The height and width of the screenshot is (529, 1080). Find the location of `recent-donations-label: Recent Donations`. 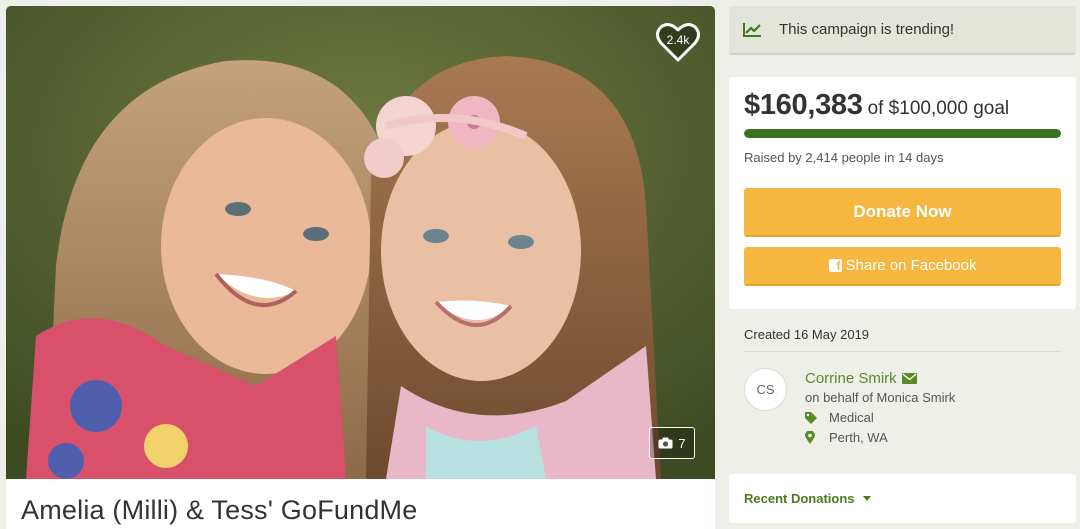

recent-donations-label: Recent Donations is located at coordinates (799, 498).